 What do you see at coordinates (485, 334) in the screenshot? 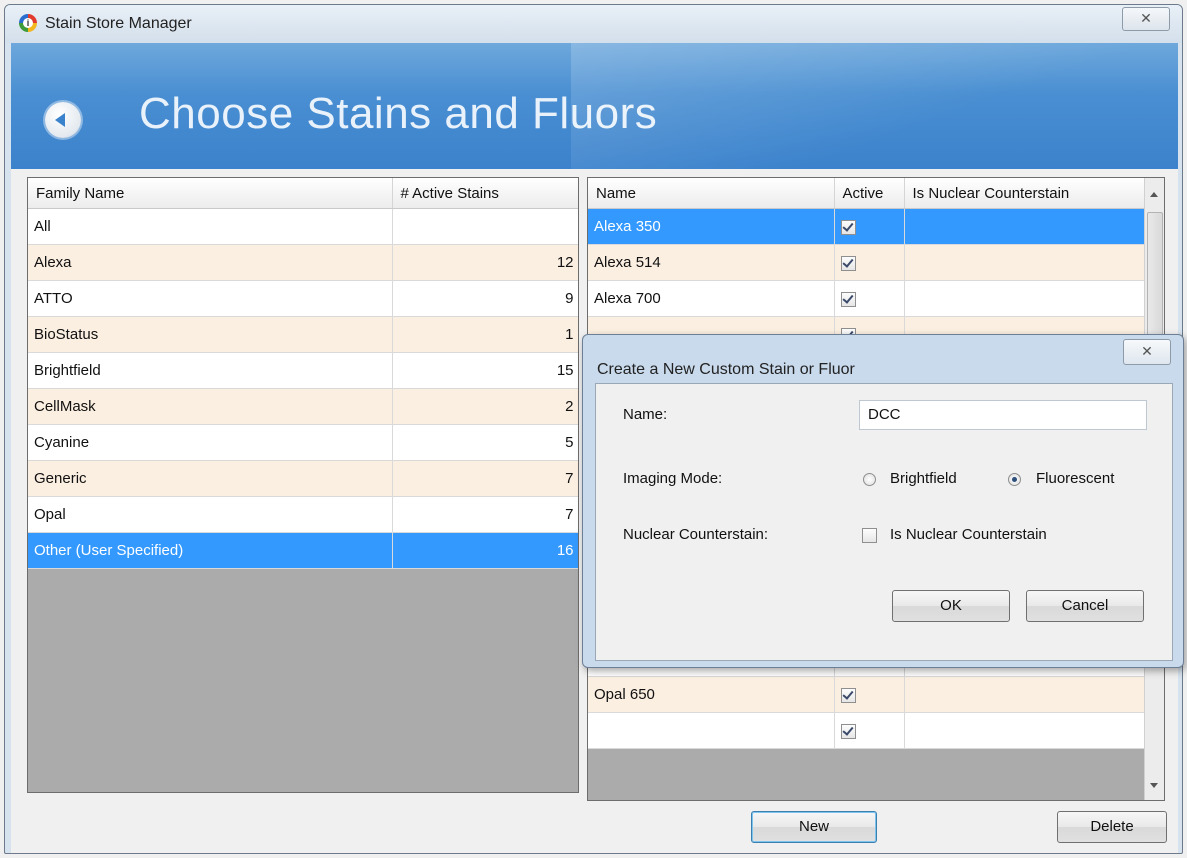
I see `active-count-cell: 1` at bounding box center [485, 334].